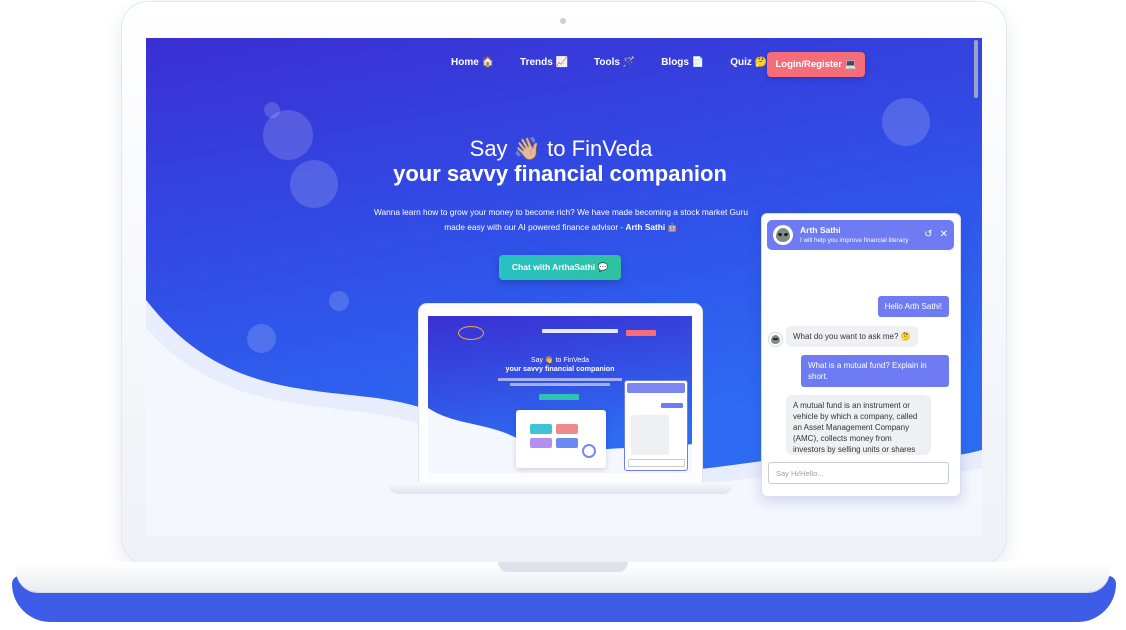 This screenshot has height=630, width=1126. I want to click on bot-avatar, so click(775, 339).